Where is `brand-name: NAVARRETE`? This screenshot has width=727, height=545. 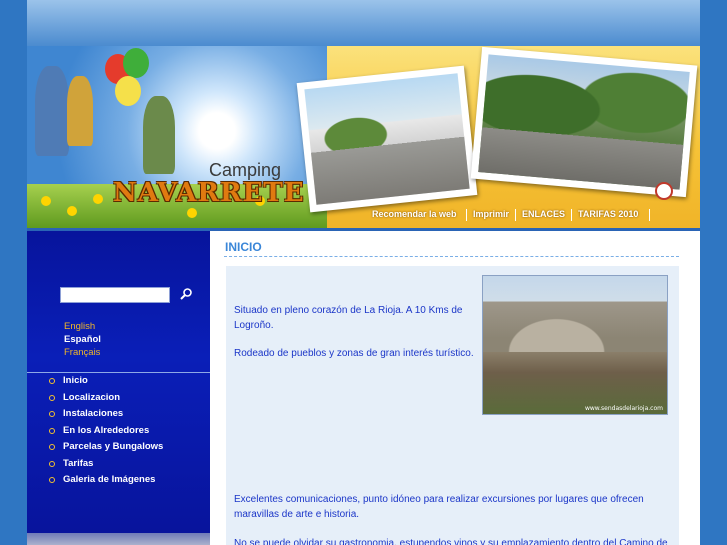
brand-name: NAVARRETE is located at coordinates (209, 193).